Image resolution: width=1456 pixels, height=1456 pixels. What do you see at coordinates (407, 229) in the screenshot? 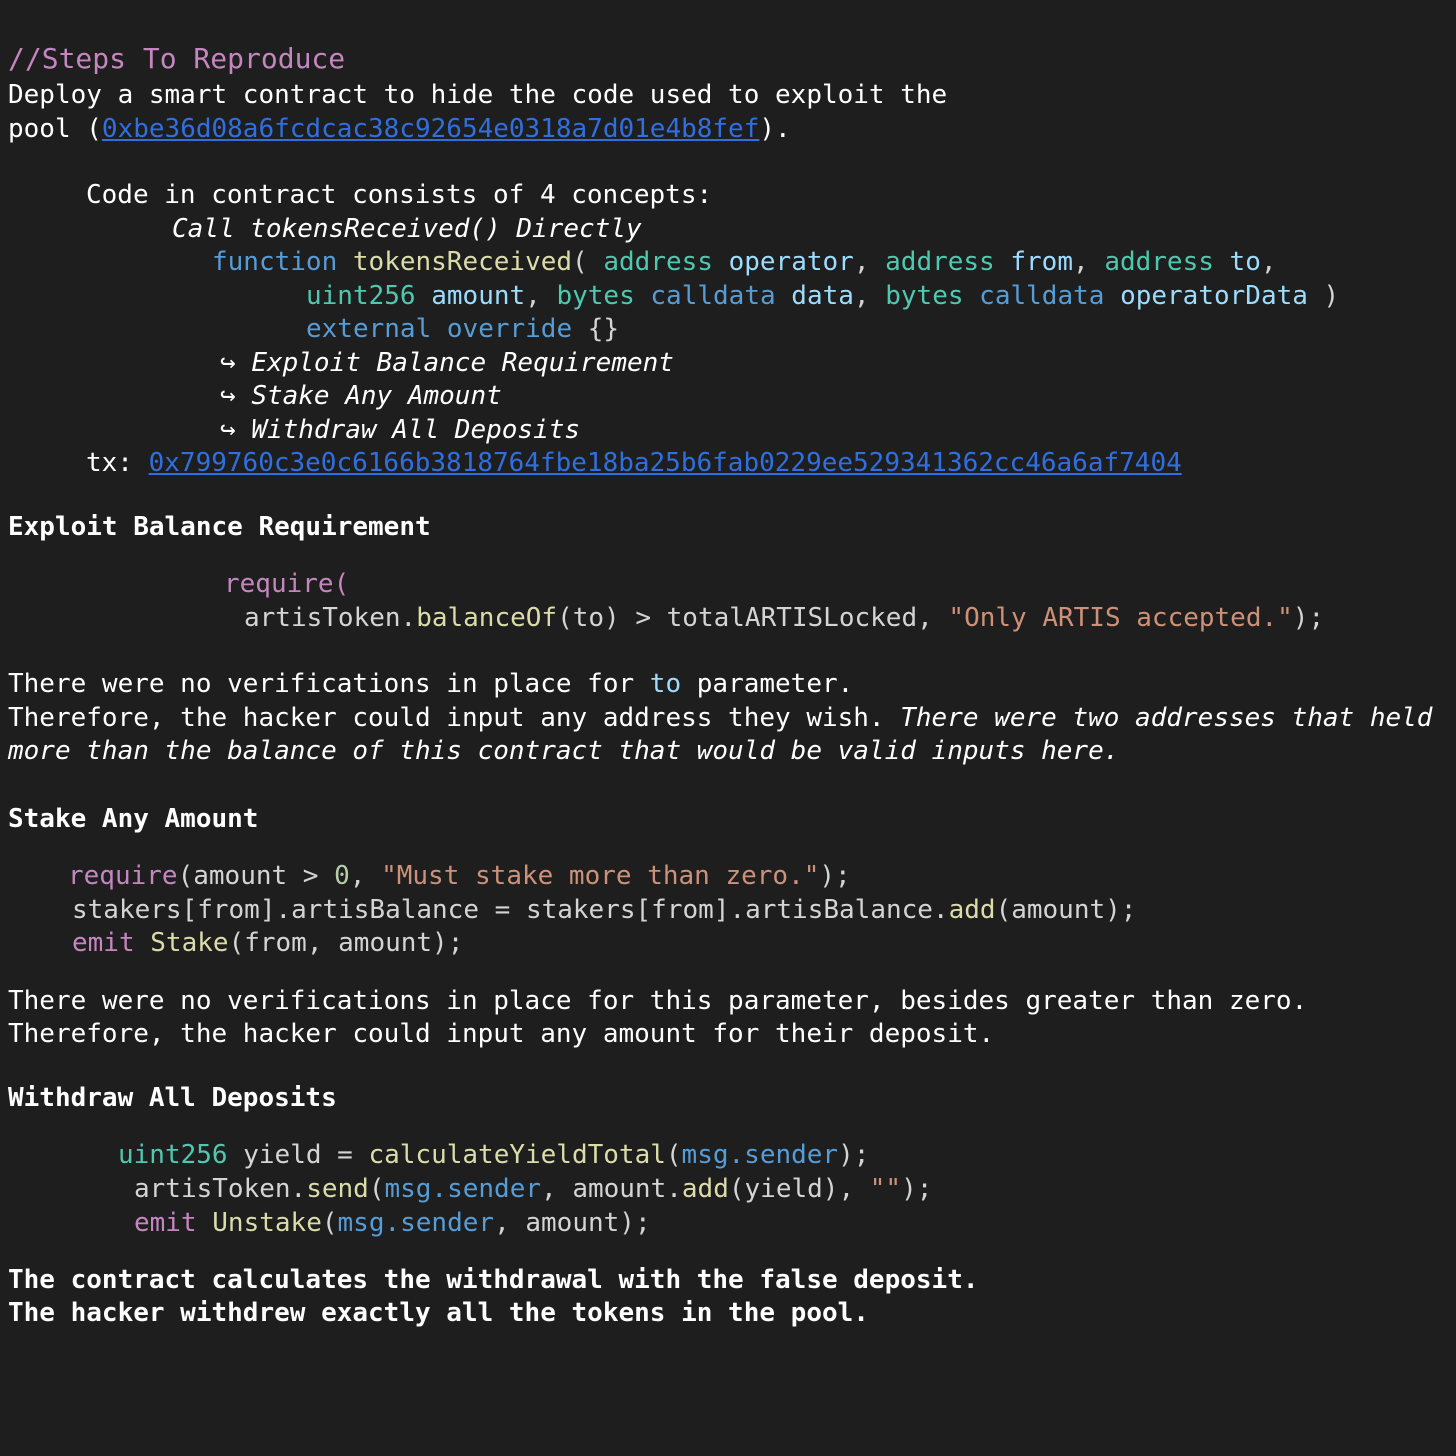
I see `call-directly-label: Call tokensReceived() Directly` at bounding box center [407, 229].